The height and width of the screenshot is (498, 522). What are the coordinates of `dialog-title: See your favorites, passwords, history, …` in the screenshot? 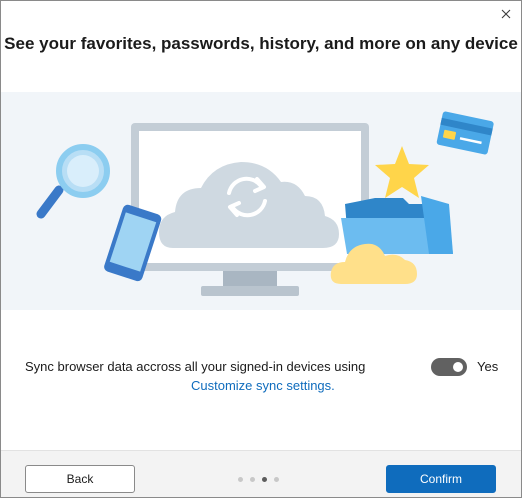 It's located at (261, 43).